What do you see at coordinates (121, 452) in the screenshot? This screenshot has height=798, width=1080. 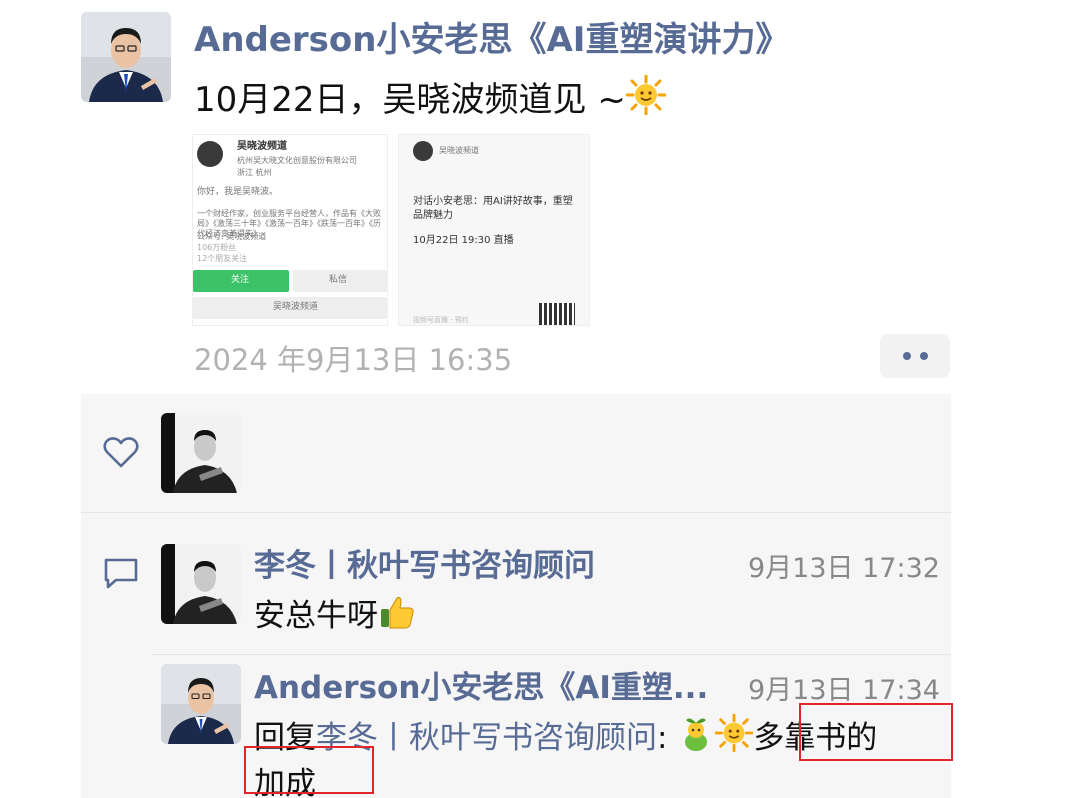 I see `heart-icon` at bounding box center [121, 452].